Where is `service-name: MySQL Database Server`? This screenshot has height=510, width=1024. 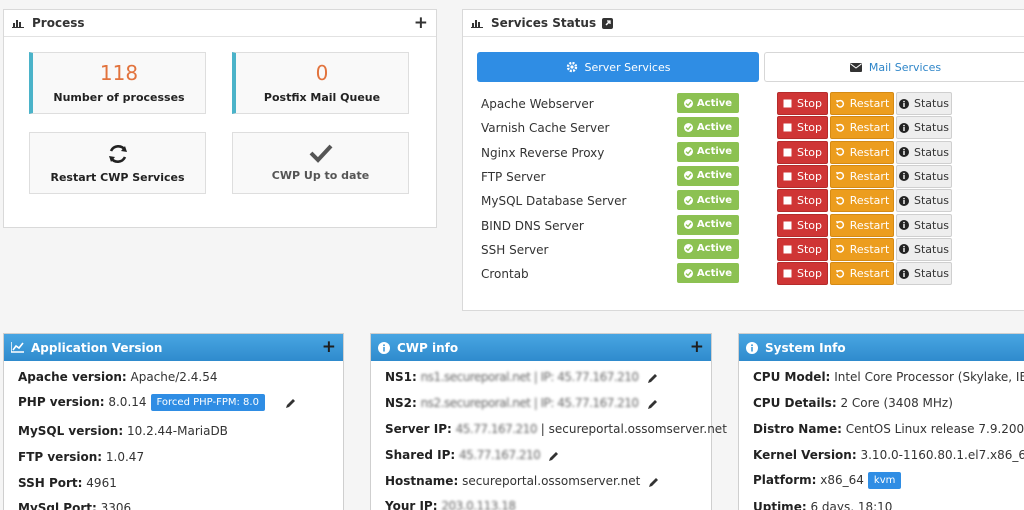 service-name: MySQL Database Server is located at coordinates (554, 201).